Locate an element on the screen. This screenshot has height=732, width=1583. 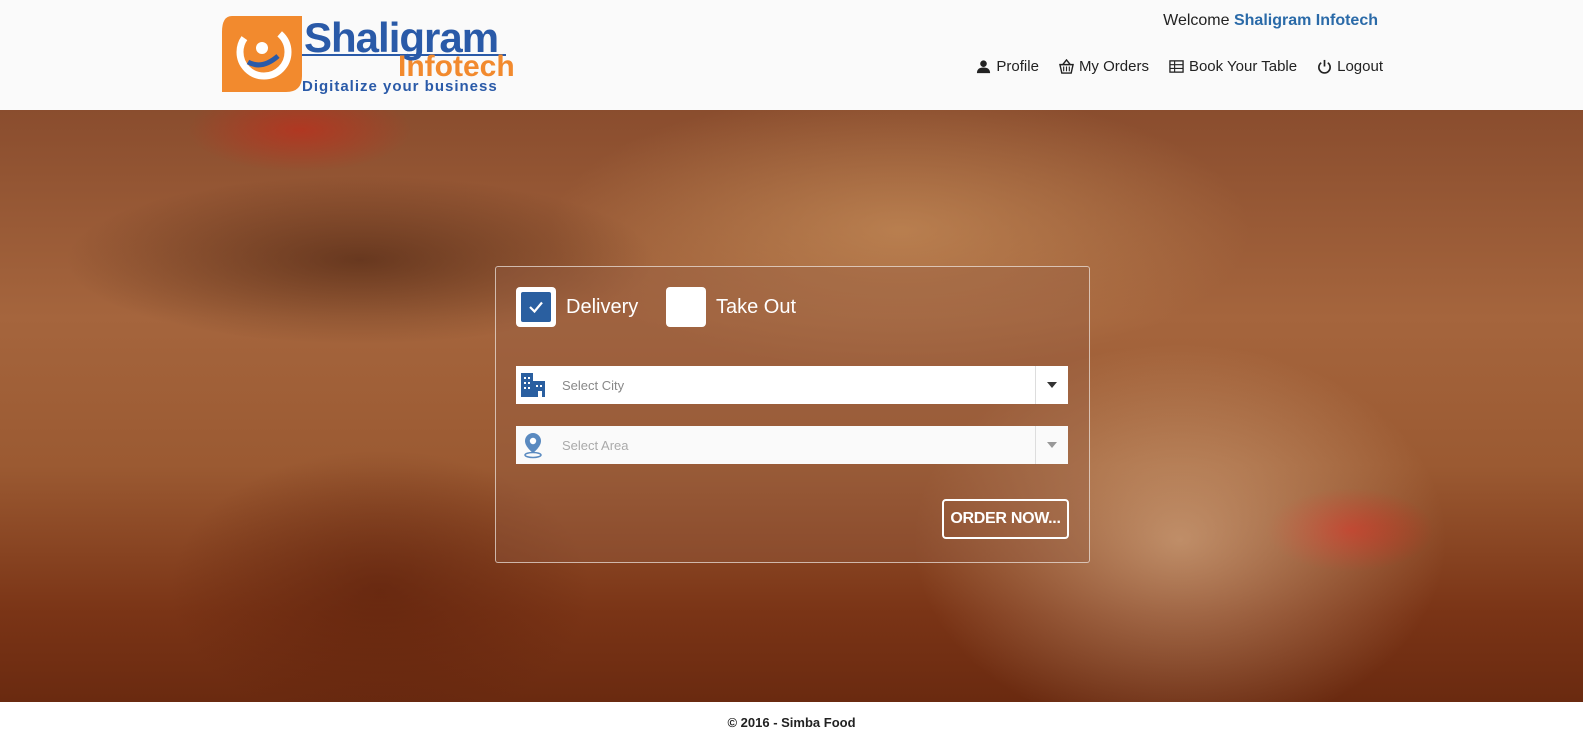
nav-profile: Profile is located at coordinates (1007, 66).